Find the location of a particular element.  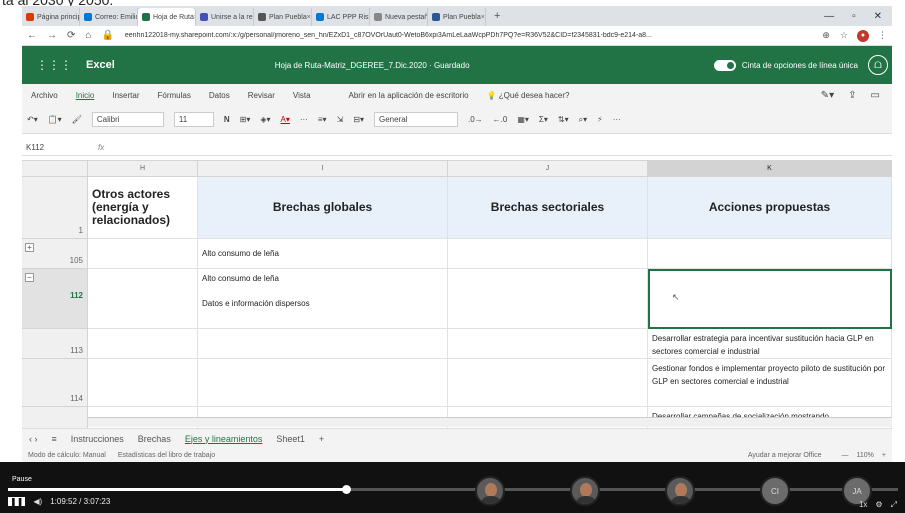

comments-icon: ▭ is located at coordinates (875, 95).